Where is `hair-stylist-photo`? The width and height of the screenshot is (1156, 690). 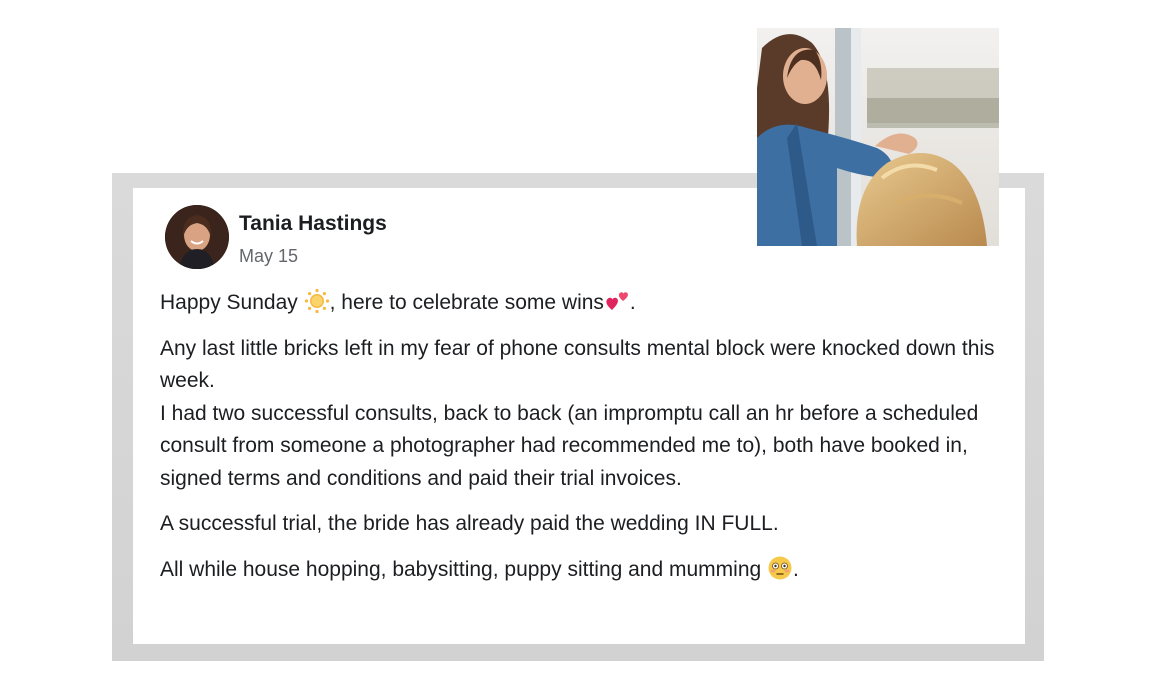
hair-stylist-photo is located at coordinates (878, 137).